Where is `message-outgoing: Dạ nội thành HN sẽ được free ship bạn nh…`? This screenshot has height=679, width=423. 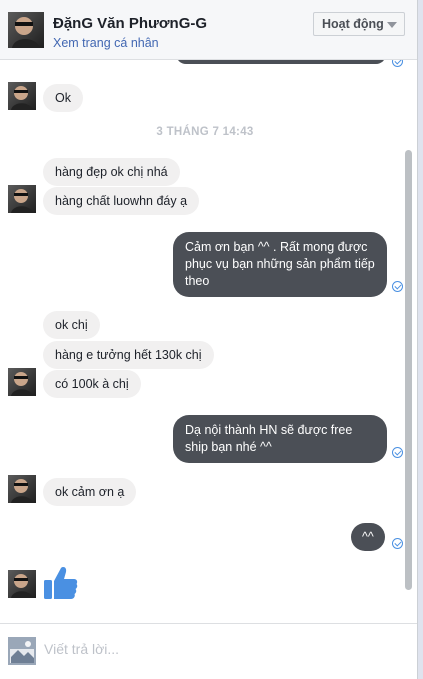 message-outgoing: Dạ nội thành HN sẽ được free ship bạn nh… is located at coordinates (280, 439).